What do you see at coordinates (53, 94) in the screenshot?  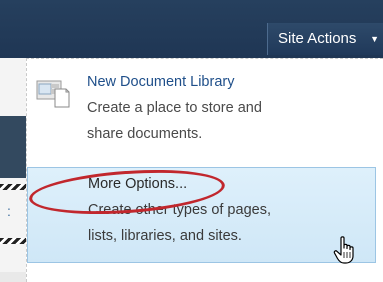 I see `document-library-icon` at bounding box center [53, 94].